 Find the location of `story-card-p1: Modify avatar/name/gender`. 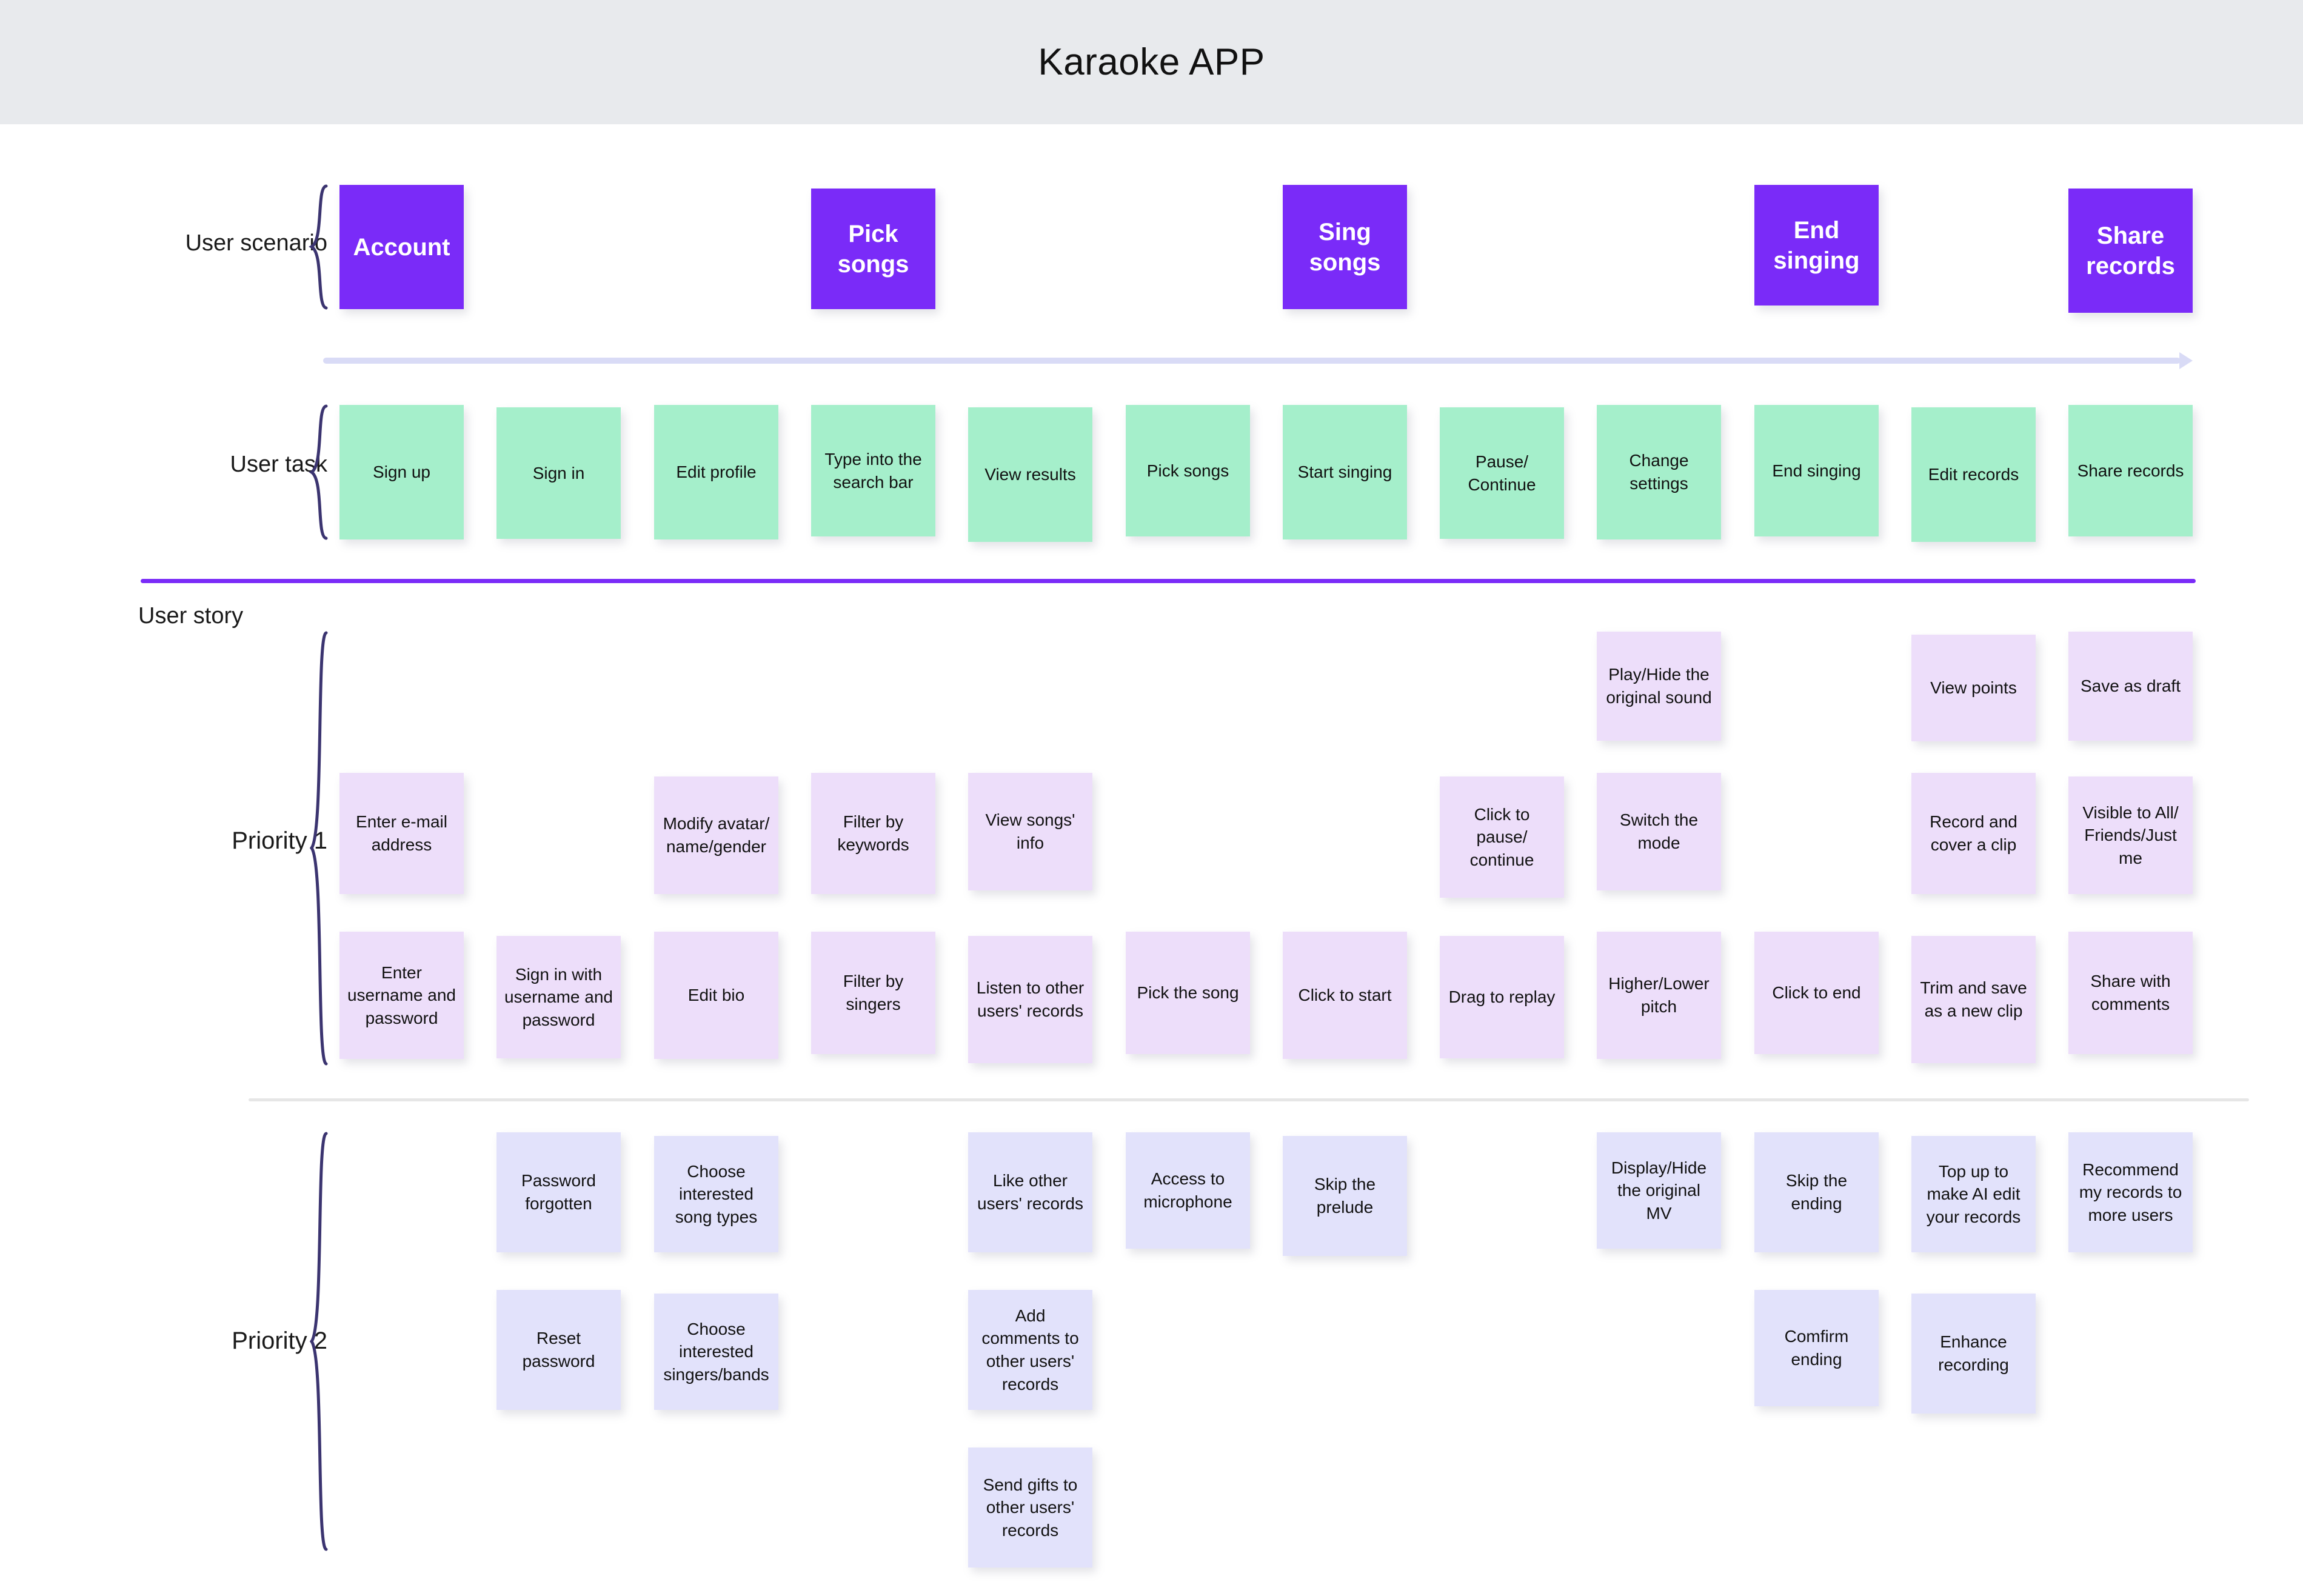

story-card-p1: Modify avatar/name/gender is located at coordinates (716, 835).